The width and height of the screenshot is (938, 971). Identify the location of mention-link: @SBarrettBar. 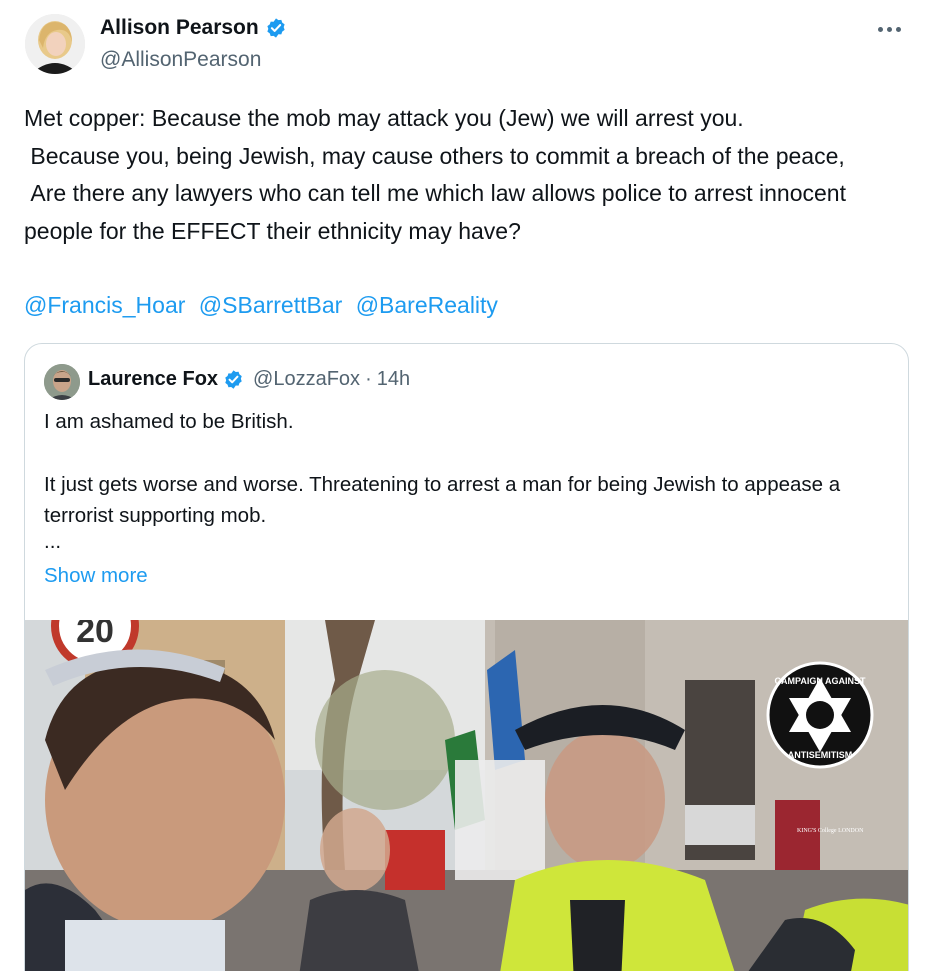
(271, 305).